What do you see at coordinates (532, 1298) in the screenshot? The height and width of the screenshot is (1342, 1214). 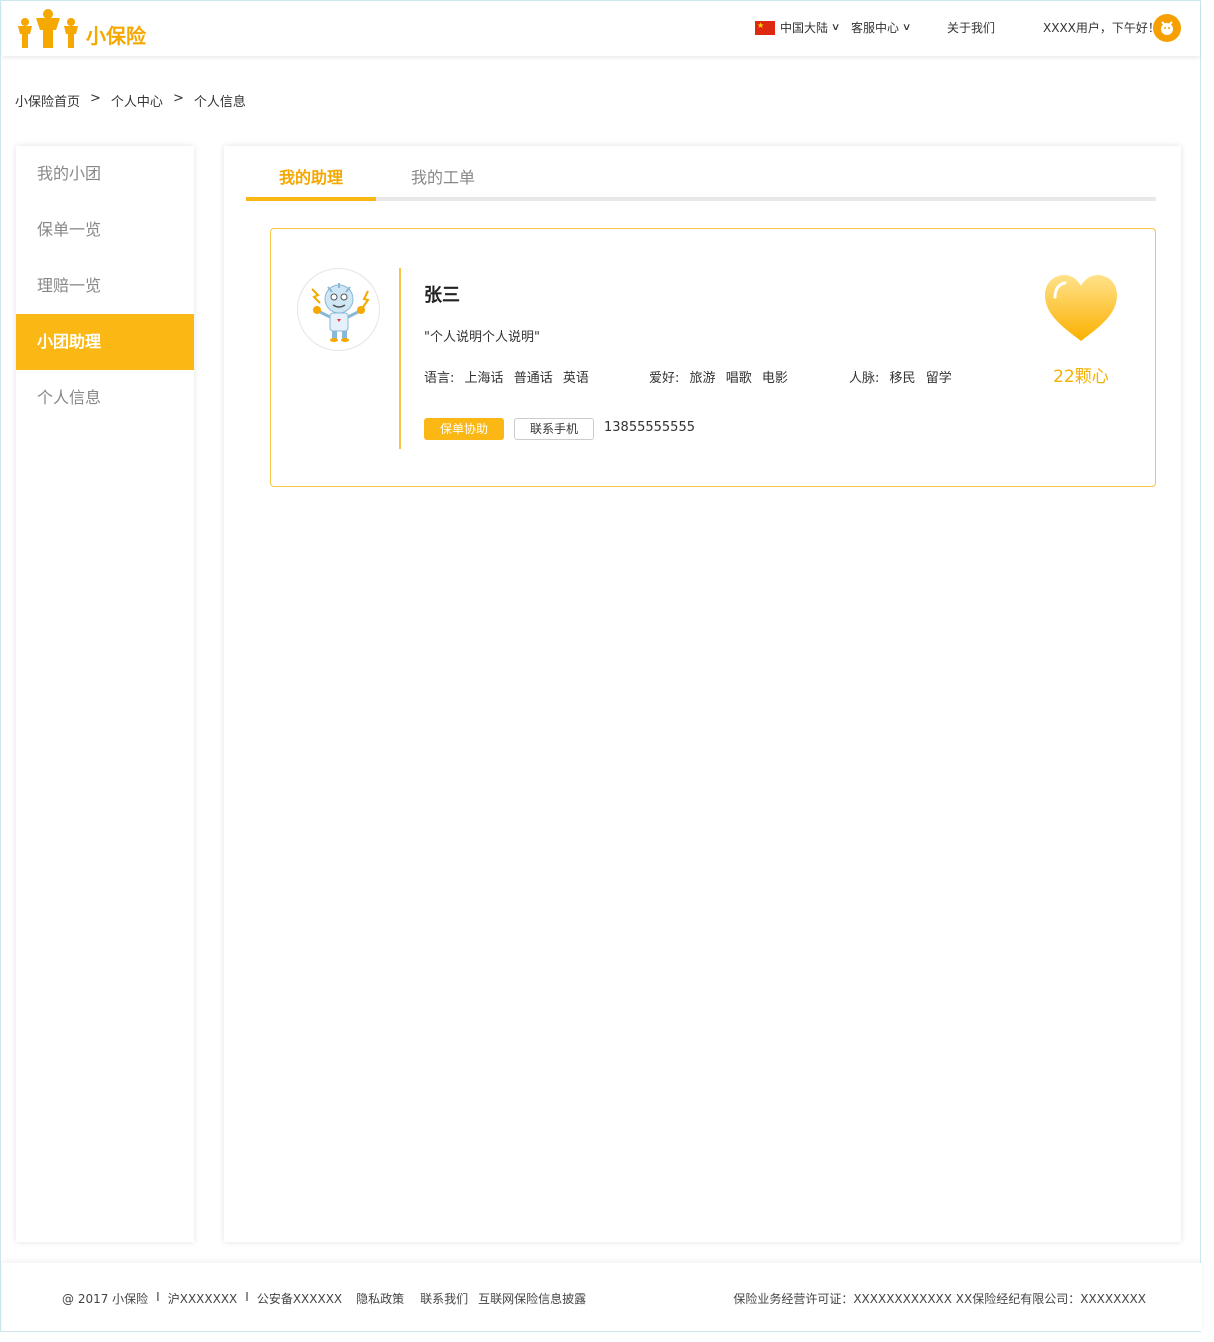 I see `footer-disclosure-link: 互联网保险信息披露` at bounding box center [532, 1298].